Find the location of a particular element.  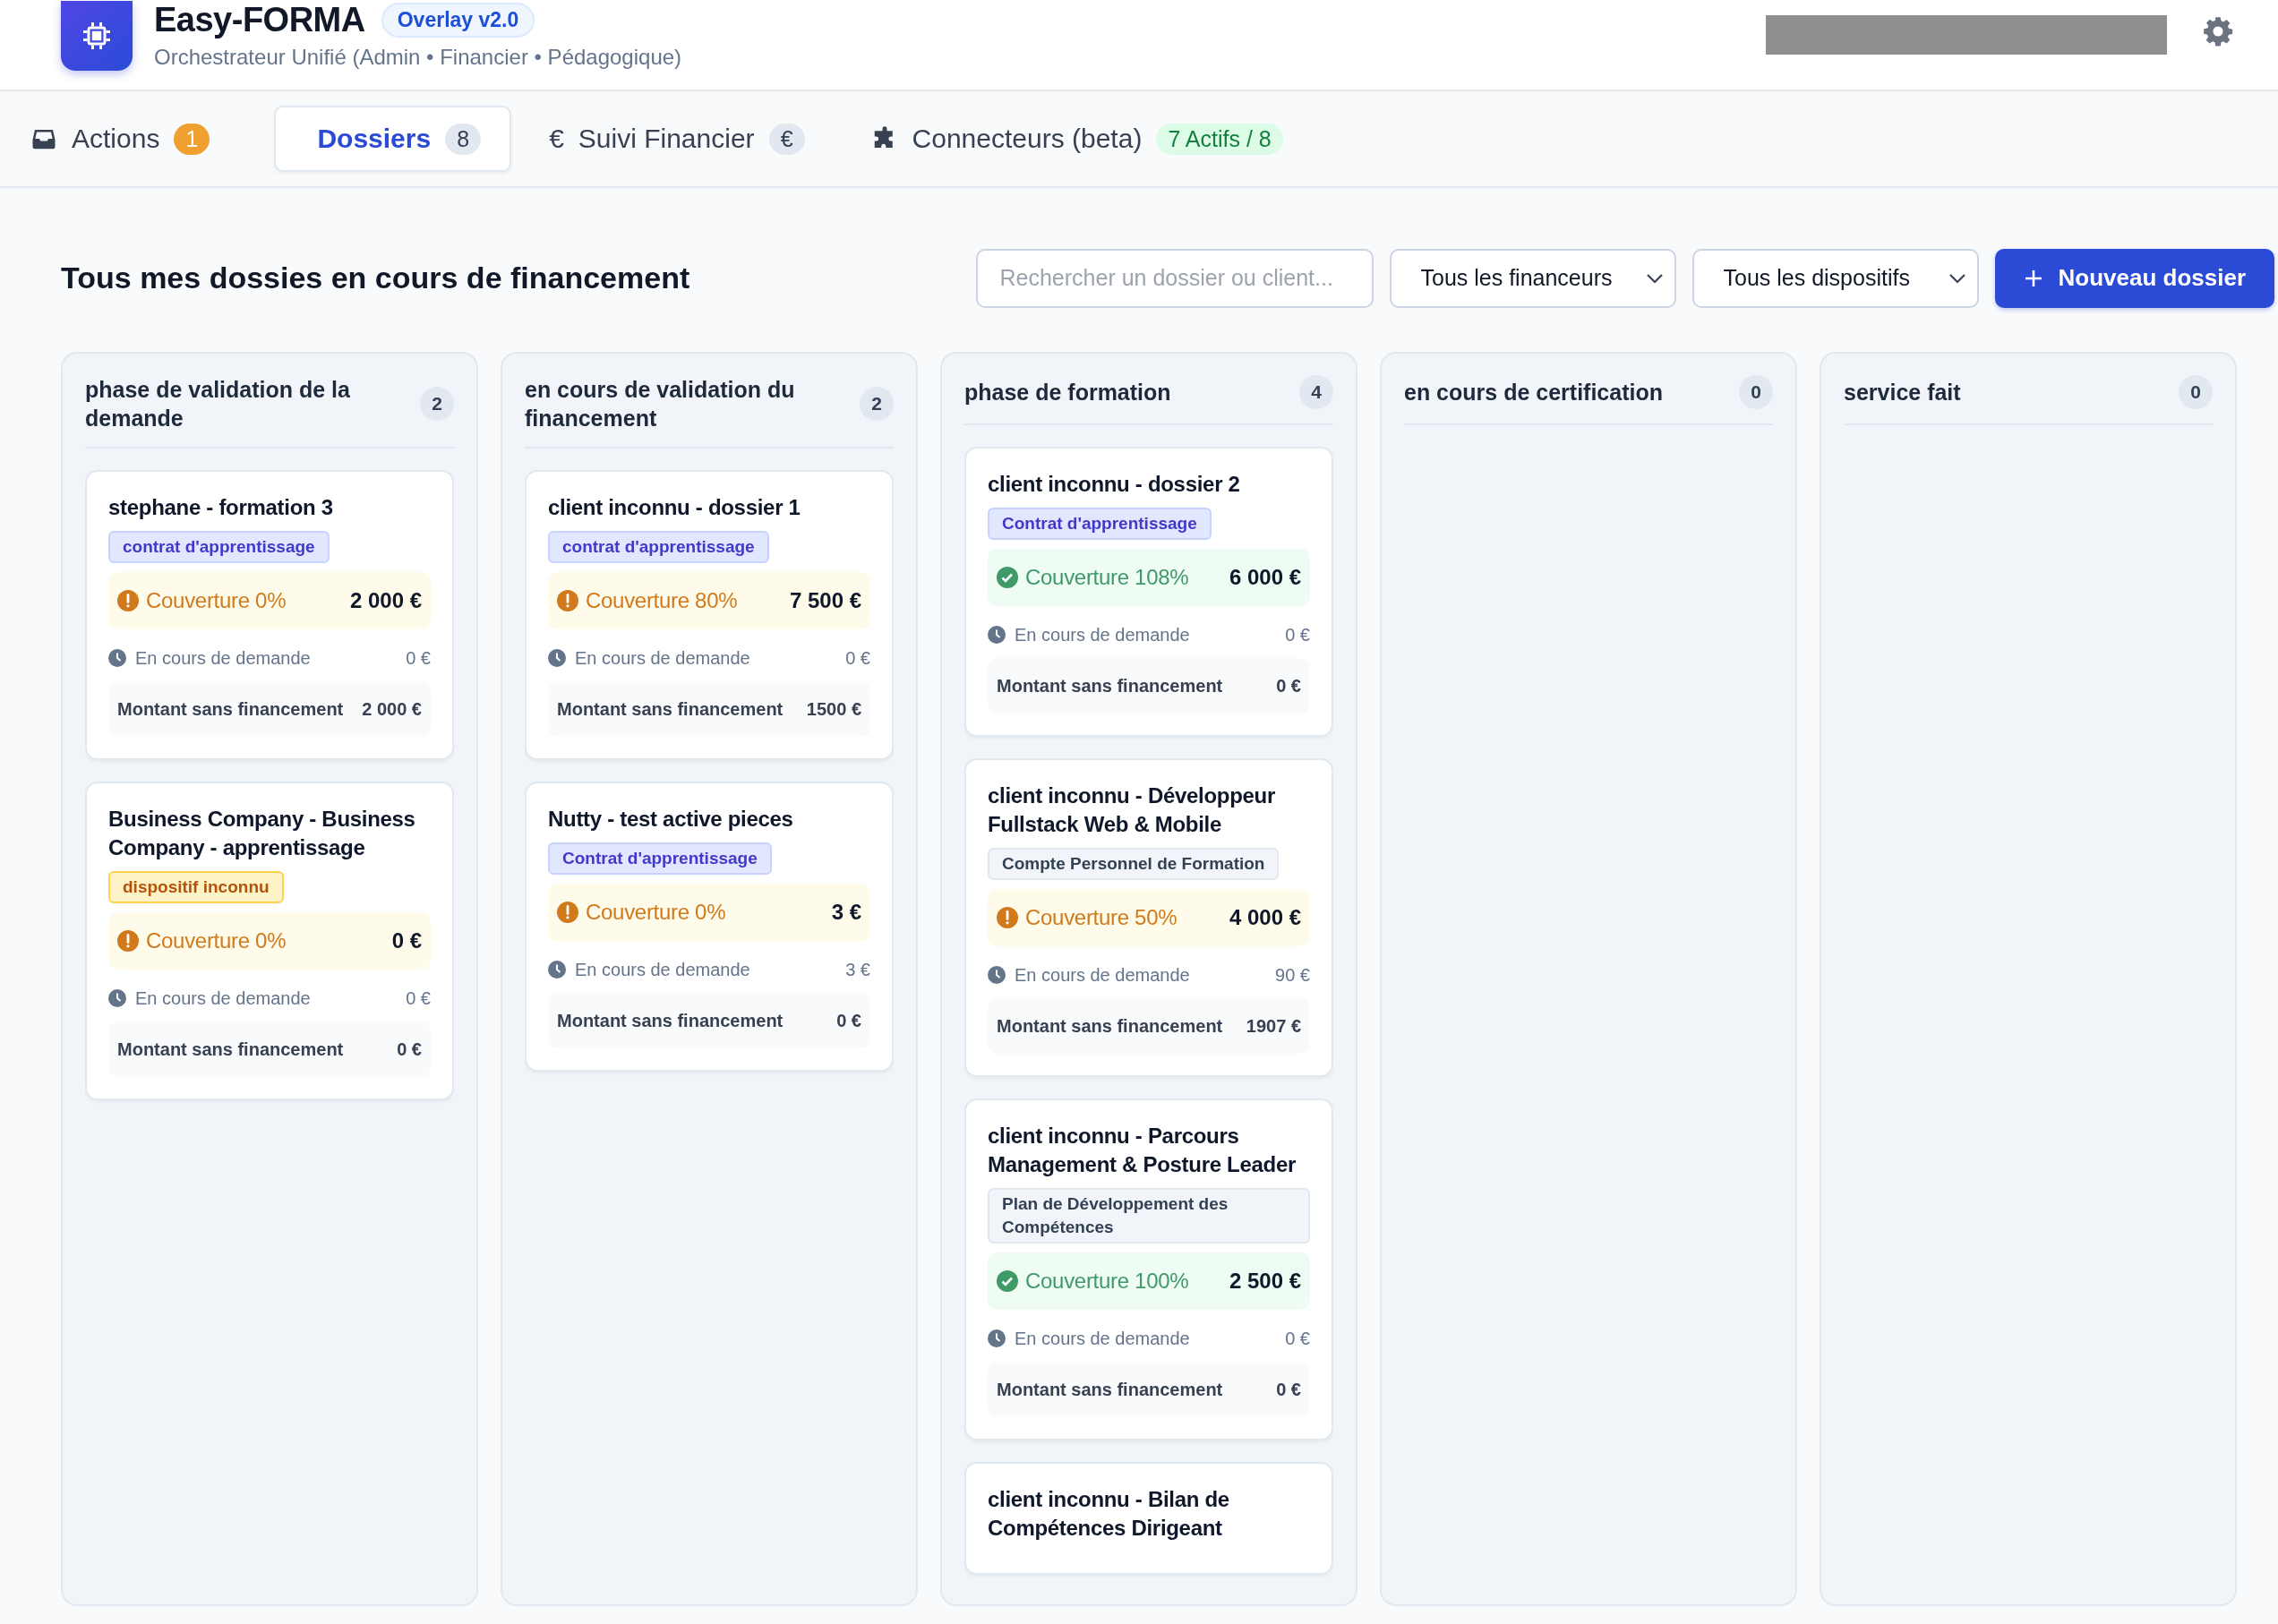

pending-amount: 90 € is located at coordinates (1293, 975).